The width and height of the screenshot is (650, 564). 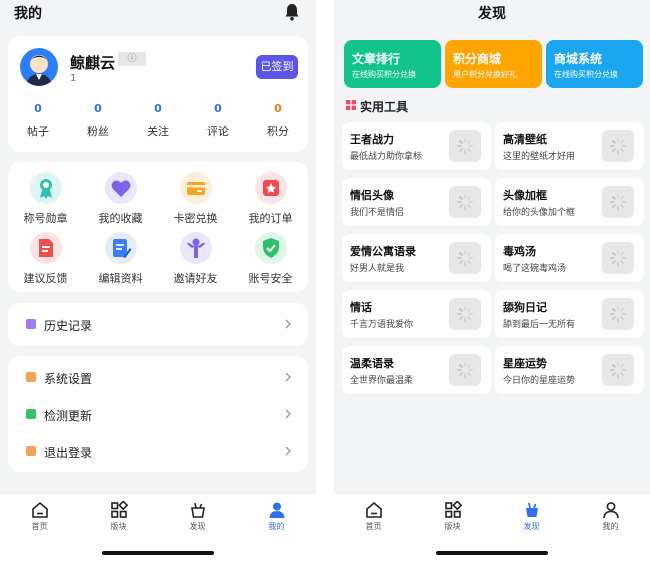 I want to click on blocks-icon, so click(x=453, y=509).